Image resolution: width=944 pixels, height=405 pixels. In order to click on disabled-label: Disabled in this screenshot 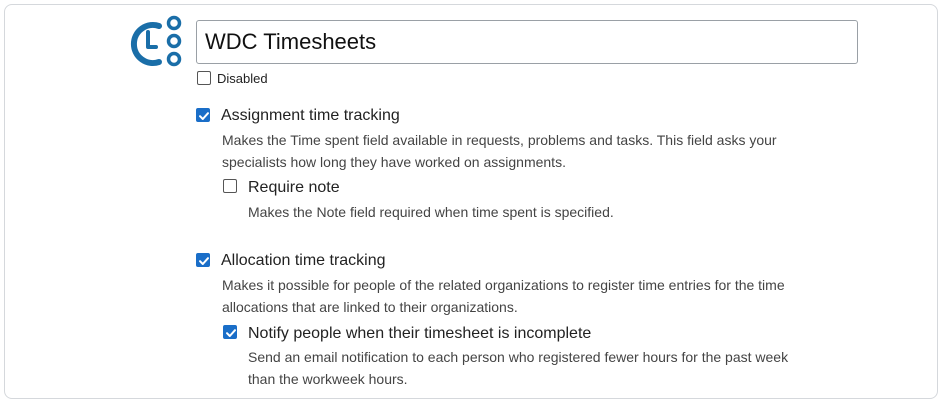, I will do `click(242, 78)`.